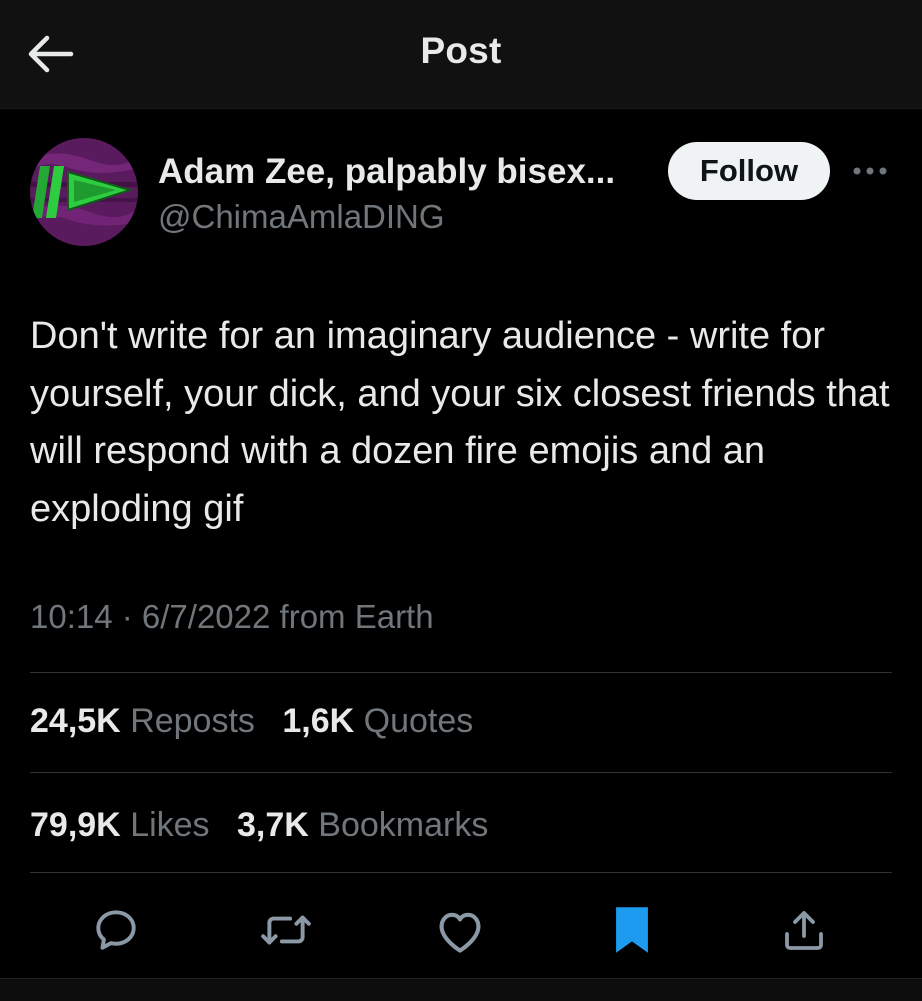  What do you see at coordinates (418, 721) in the screenshot?
I see `quotes-label: Quotes` at bounding box center [418, 721].